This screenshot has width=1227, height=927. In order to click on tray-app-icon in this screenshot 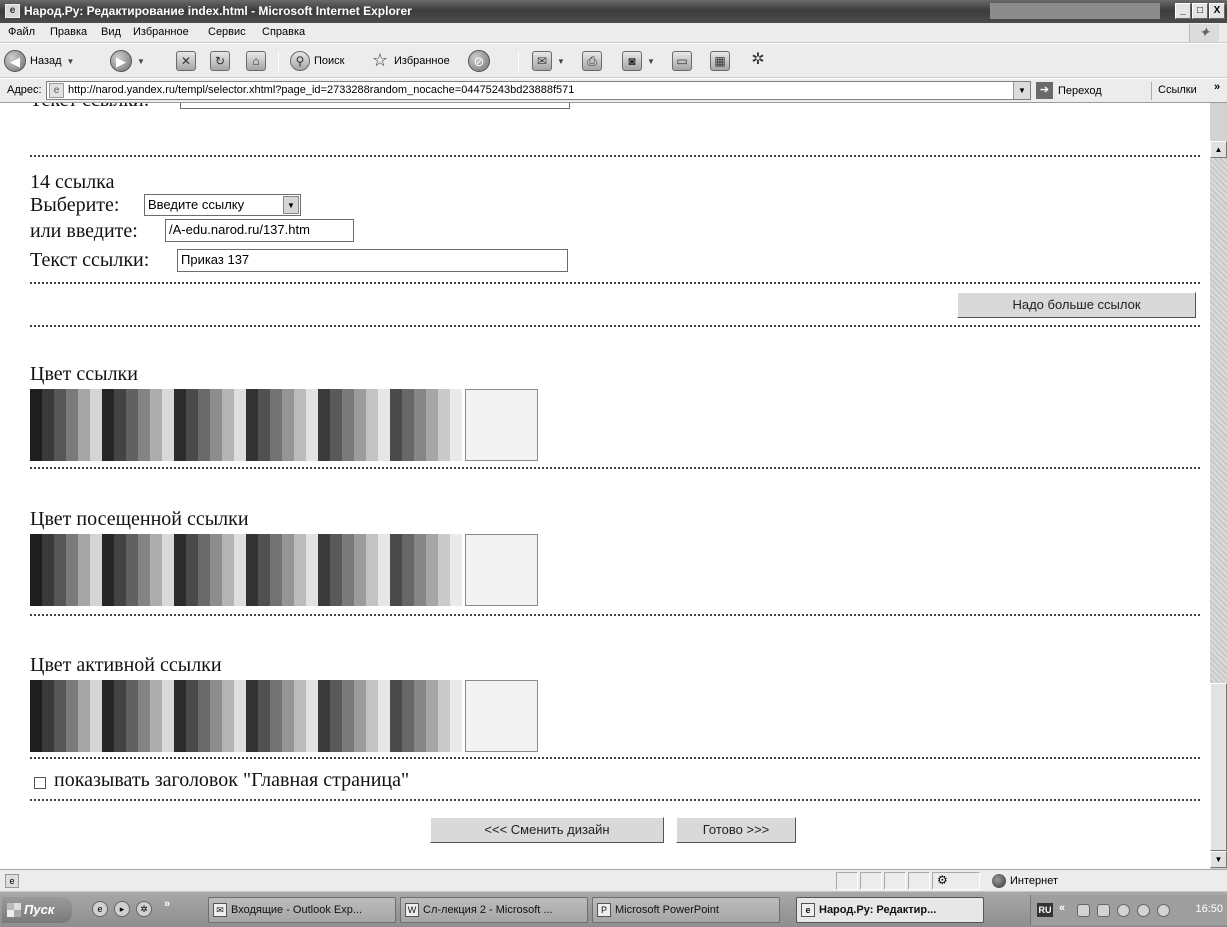, I will do `click(1103, 910)`.